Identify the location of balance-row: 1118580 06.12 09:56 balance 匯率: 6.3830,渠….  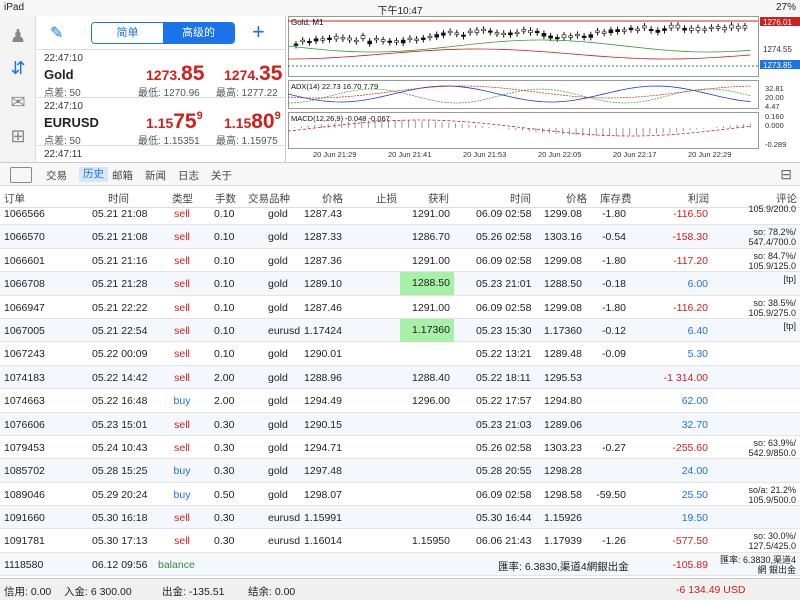
(400, 564).